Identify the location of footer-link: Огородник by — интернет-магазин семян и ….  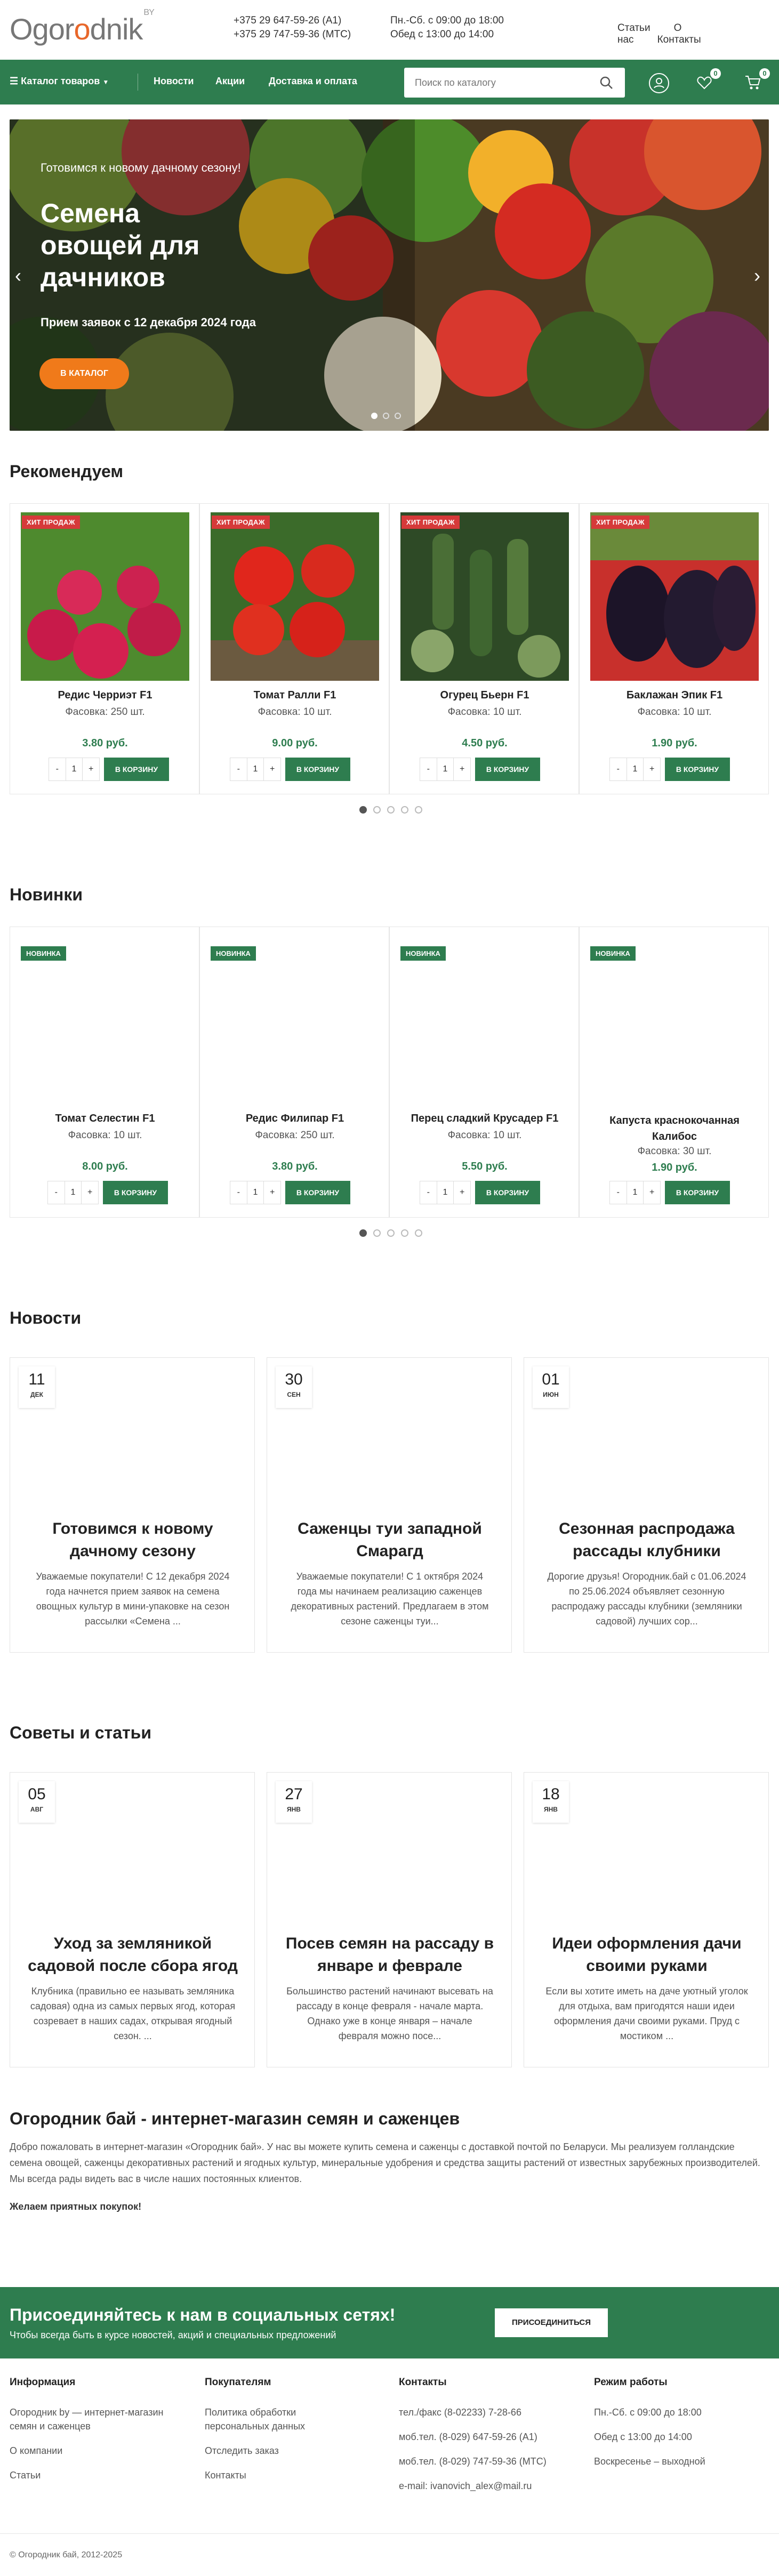
(98, 2419).